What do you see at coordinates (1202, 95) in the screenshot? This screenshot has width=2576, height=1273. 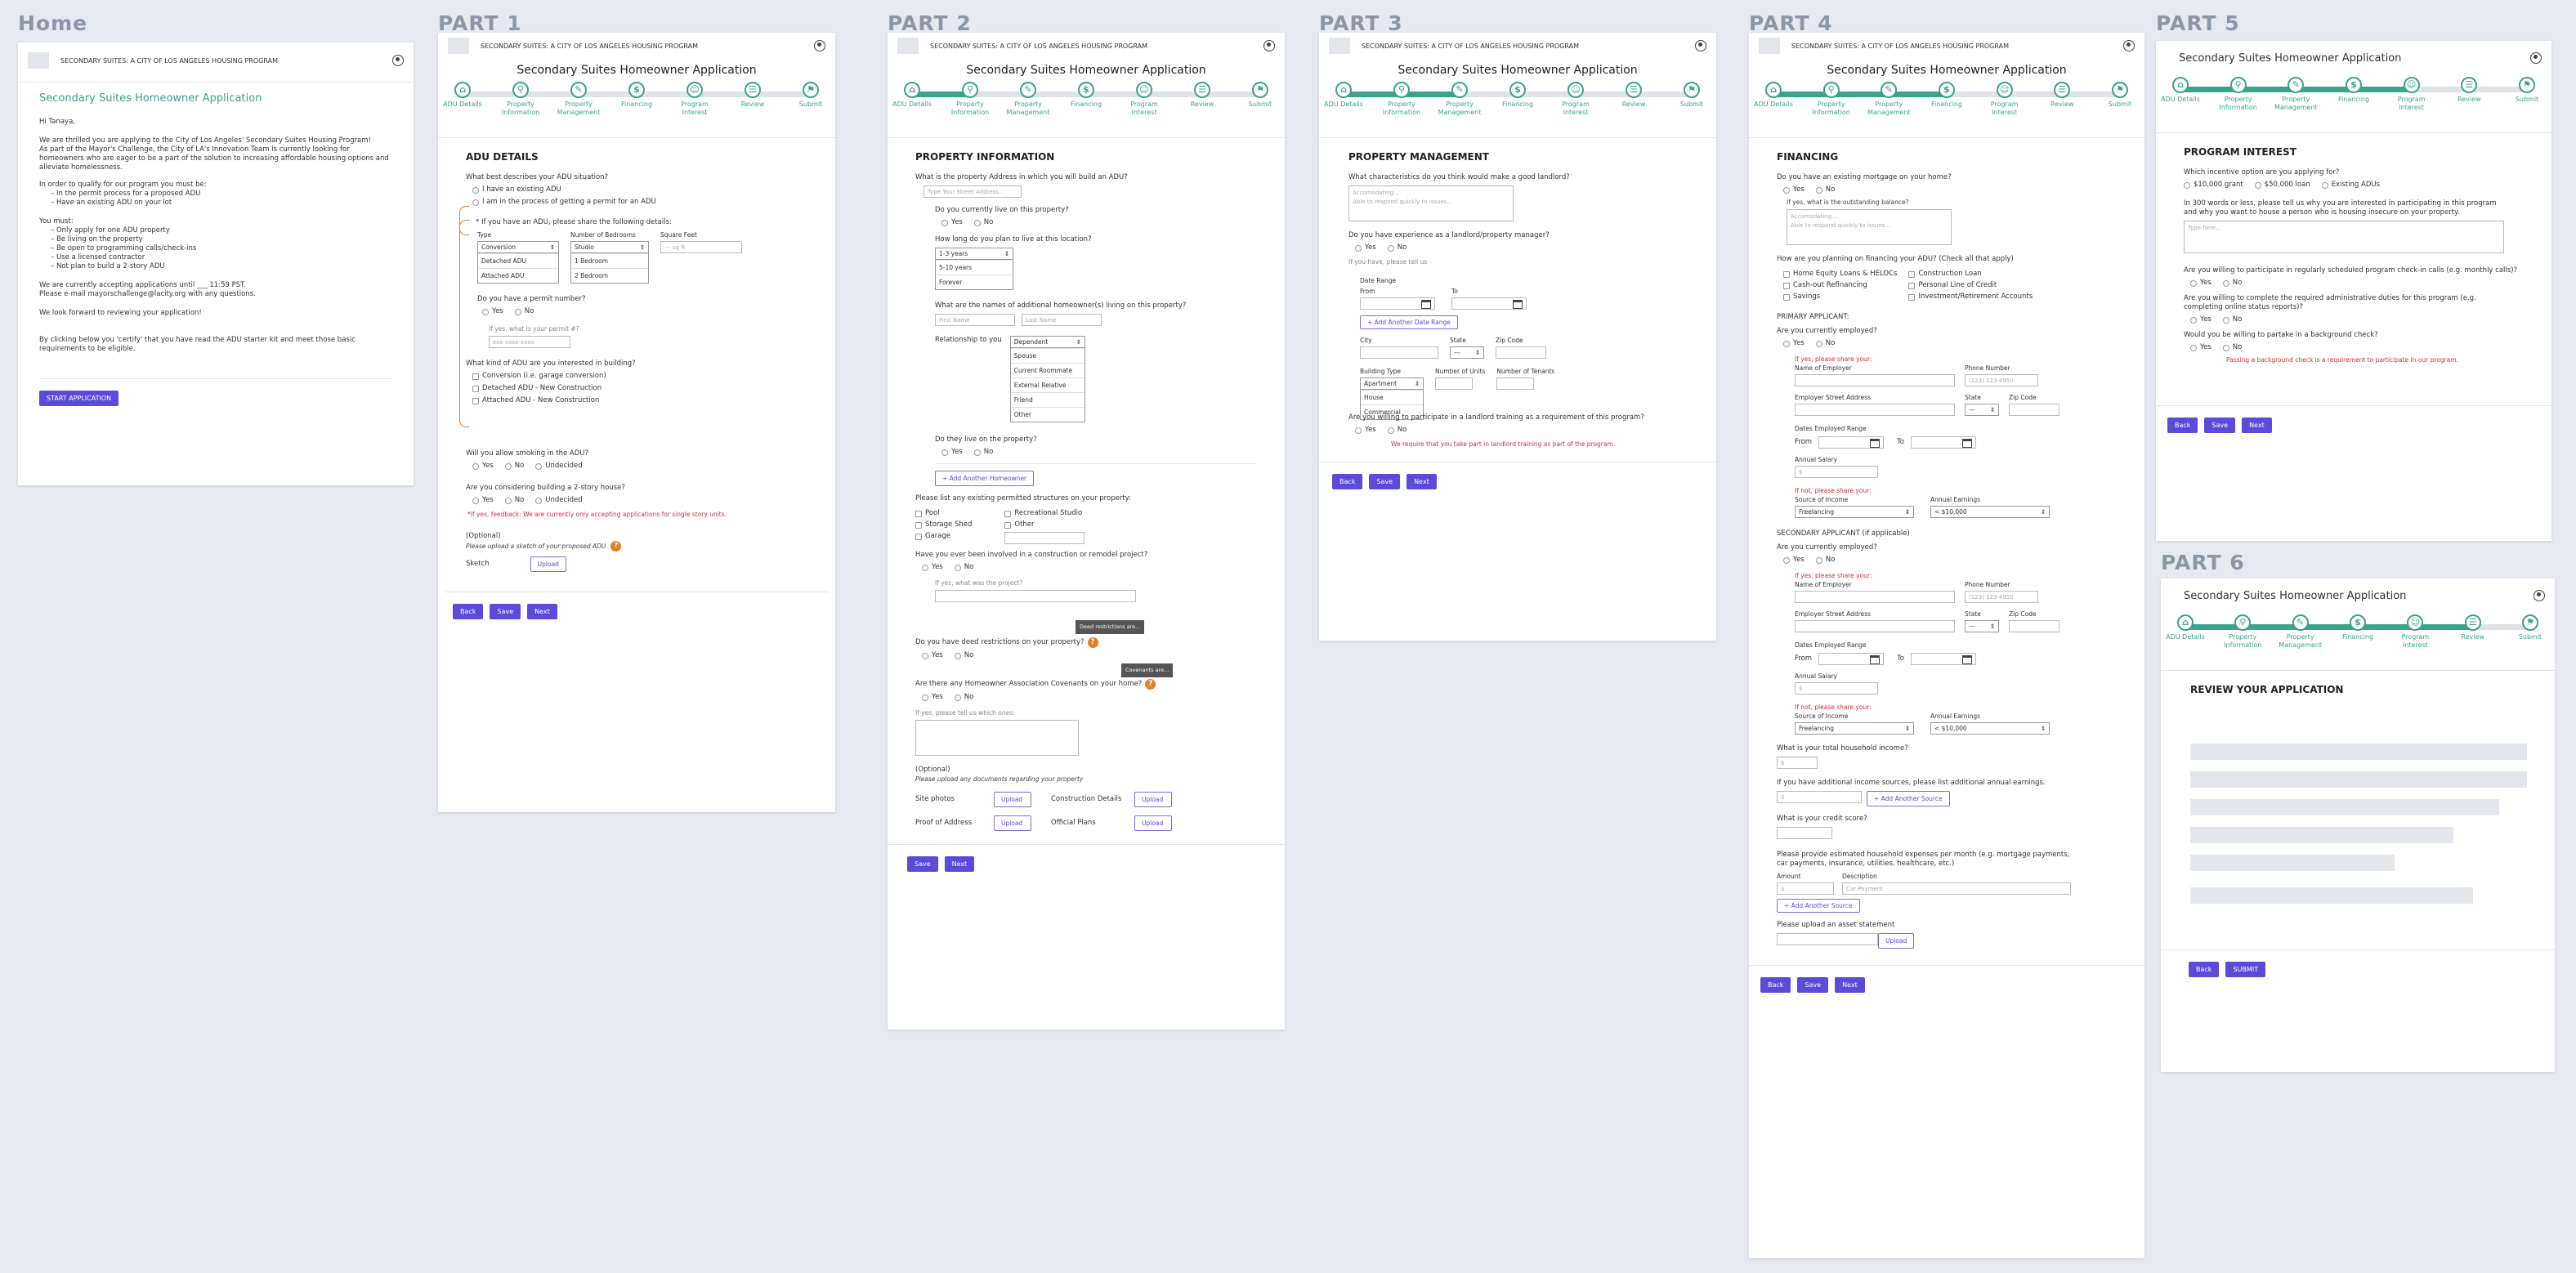 I see `step-5: ☰ Review` at bounding box center [1202, 95].